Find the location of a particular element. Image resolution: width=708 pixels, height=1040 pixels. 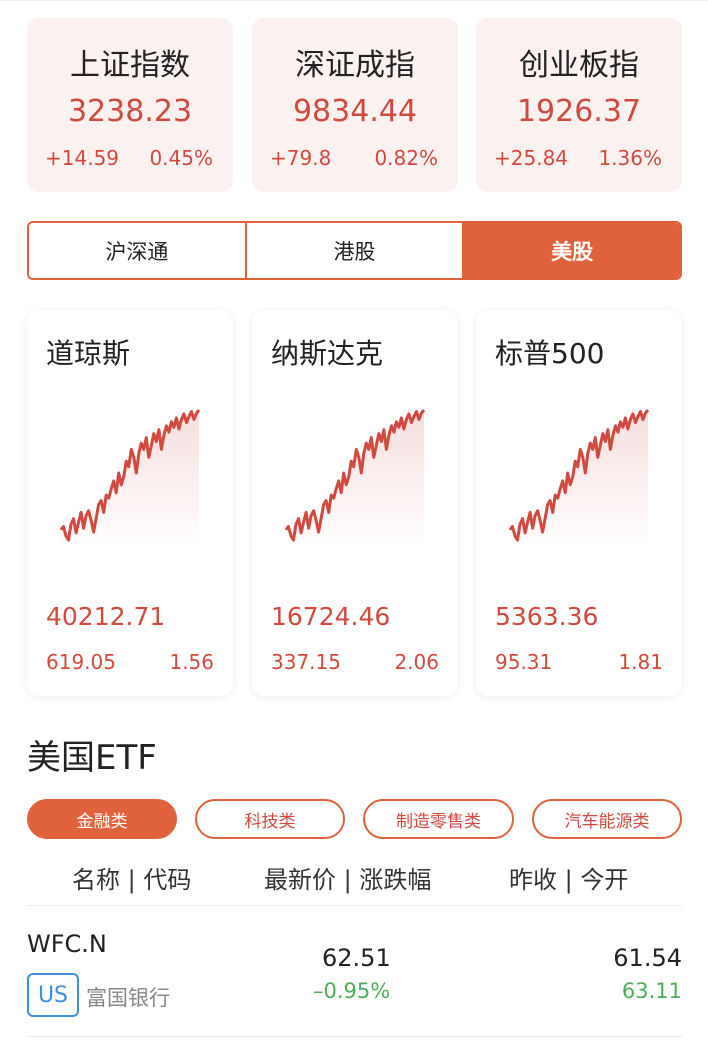

index-percent: 0.82% is located at coordinates (406, 158).